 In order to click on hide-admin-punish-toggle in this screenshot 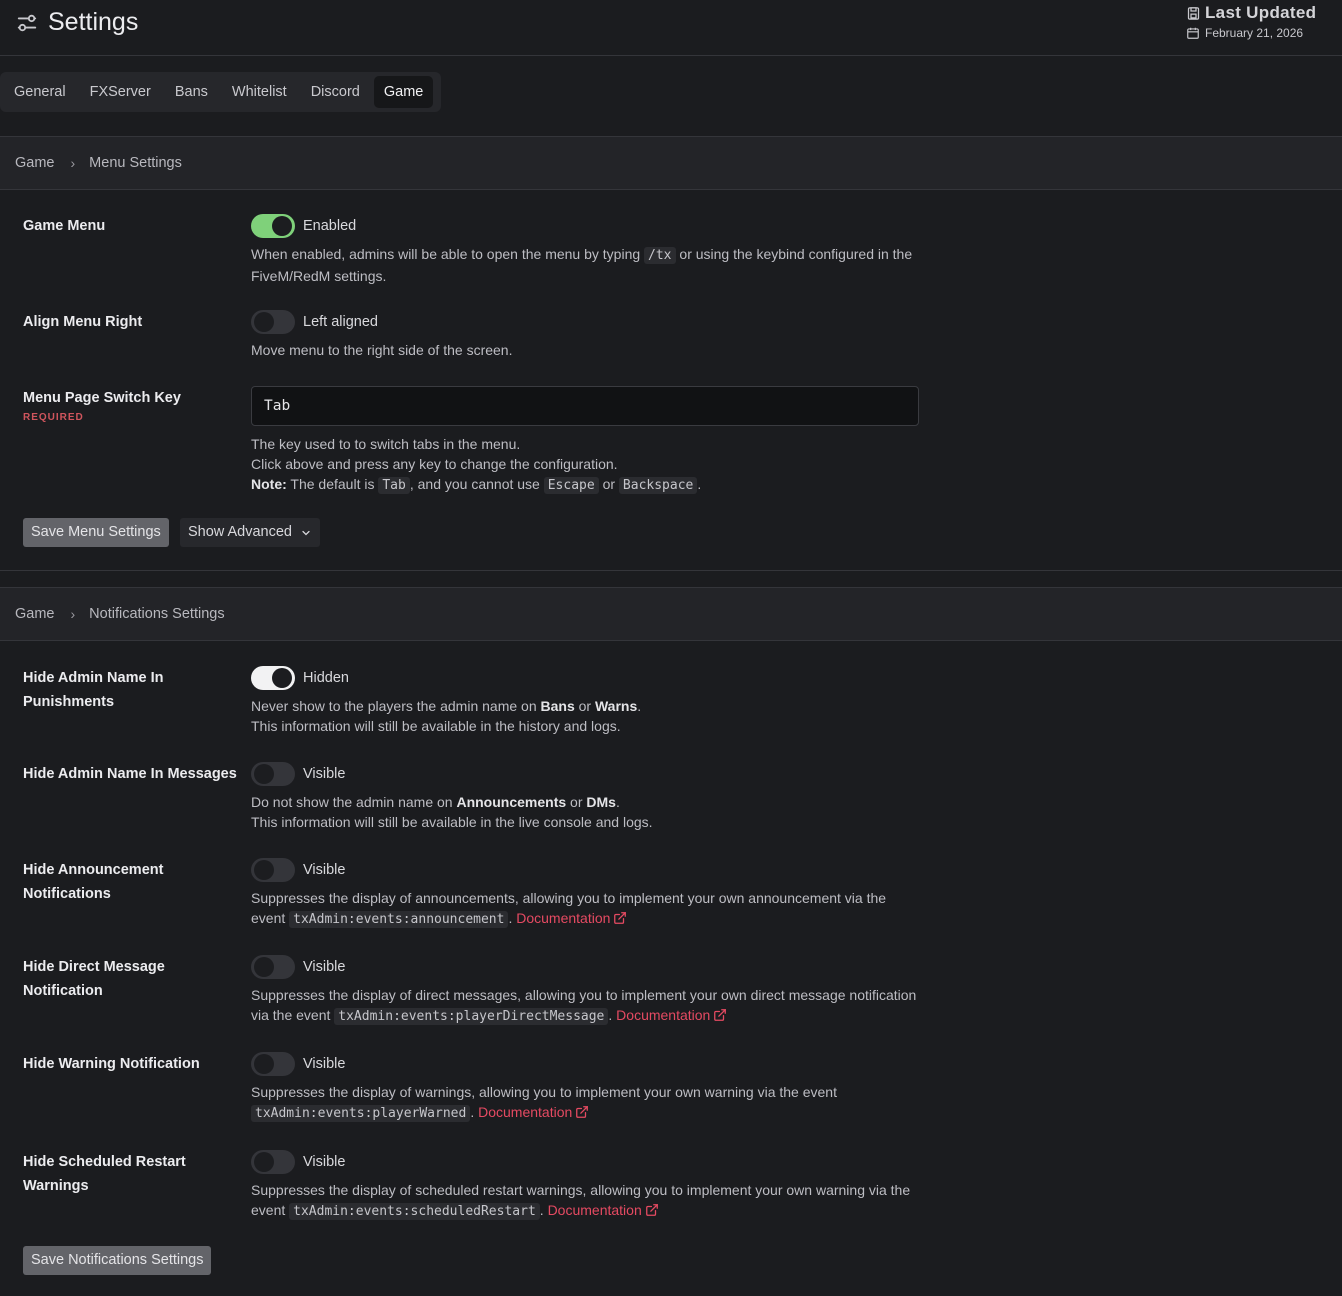, I will do `click(273, 678)`.